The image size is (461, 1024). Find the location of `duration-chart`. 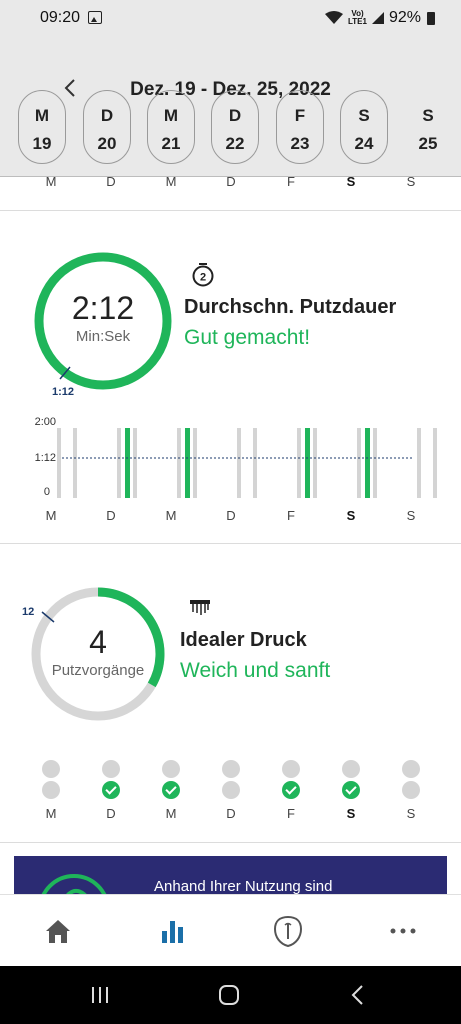

duration-chart is located at coordinates (247, 463).